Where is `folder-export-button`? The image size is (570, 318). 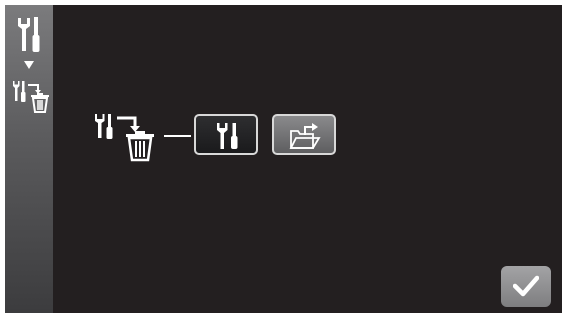
folder-export-button is located at coordinates (304, 134).